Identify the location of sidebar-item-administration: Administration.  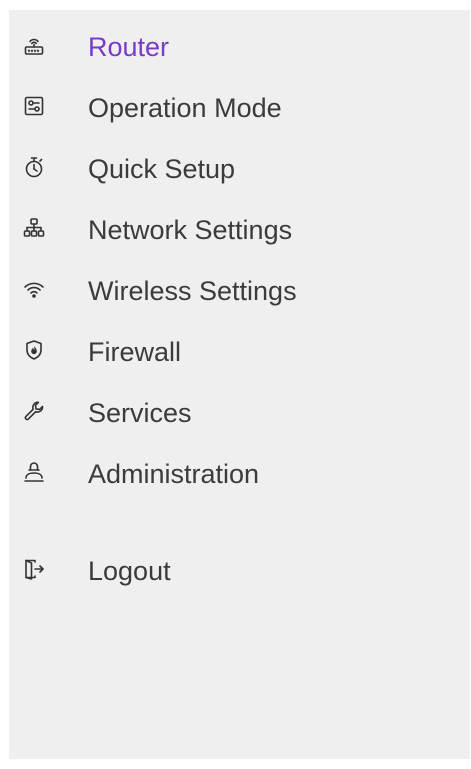
(239, 473).